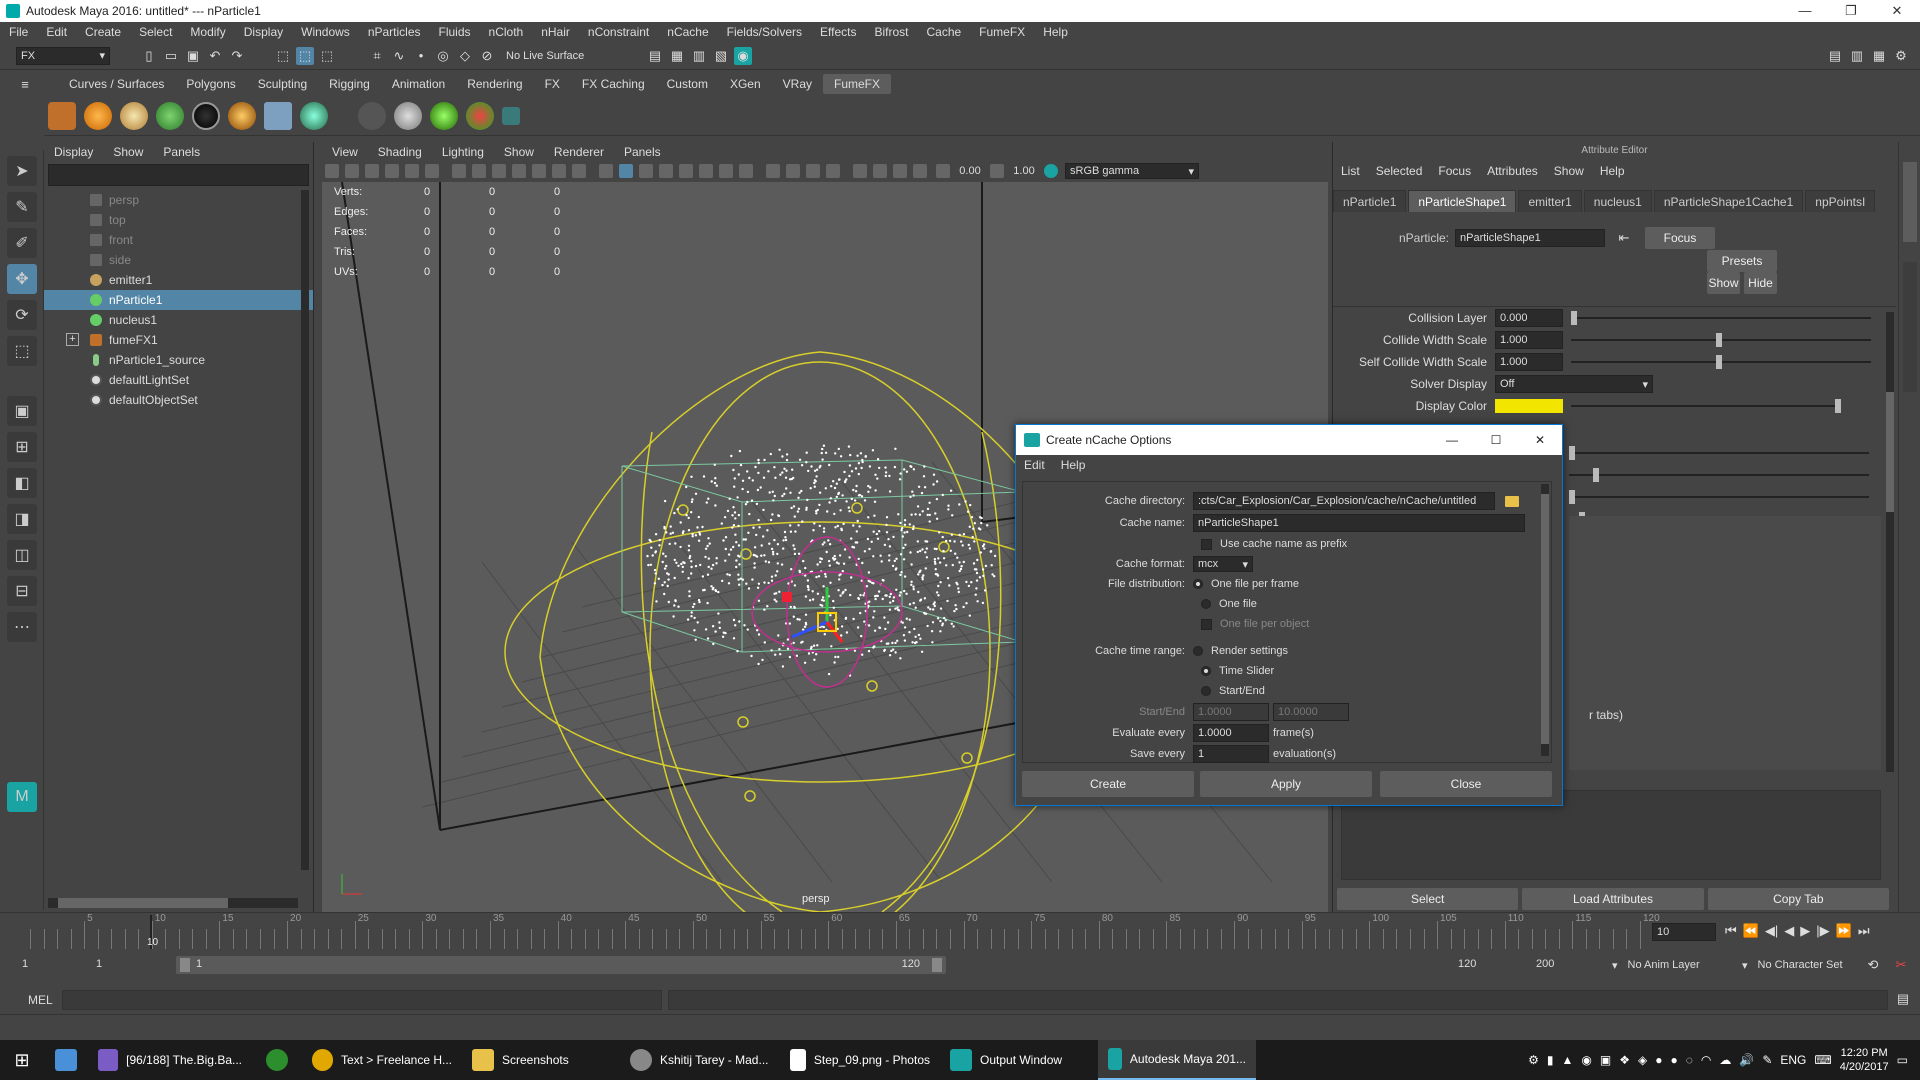 The height and width of the screenshot is (1080, 1920). Describe the element at coordinates (103, 32) in the screenshot. I see `menu-create: Create` at that location.